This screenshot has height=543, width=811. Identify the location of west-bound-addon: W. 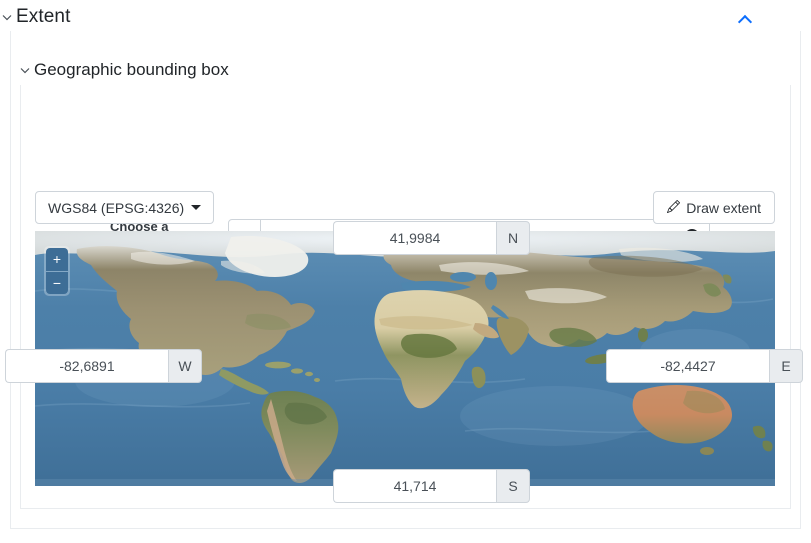
(185, 366).